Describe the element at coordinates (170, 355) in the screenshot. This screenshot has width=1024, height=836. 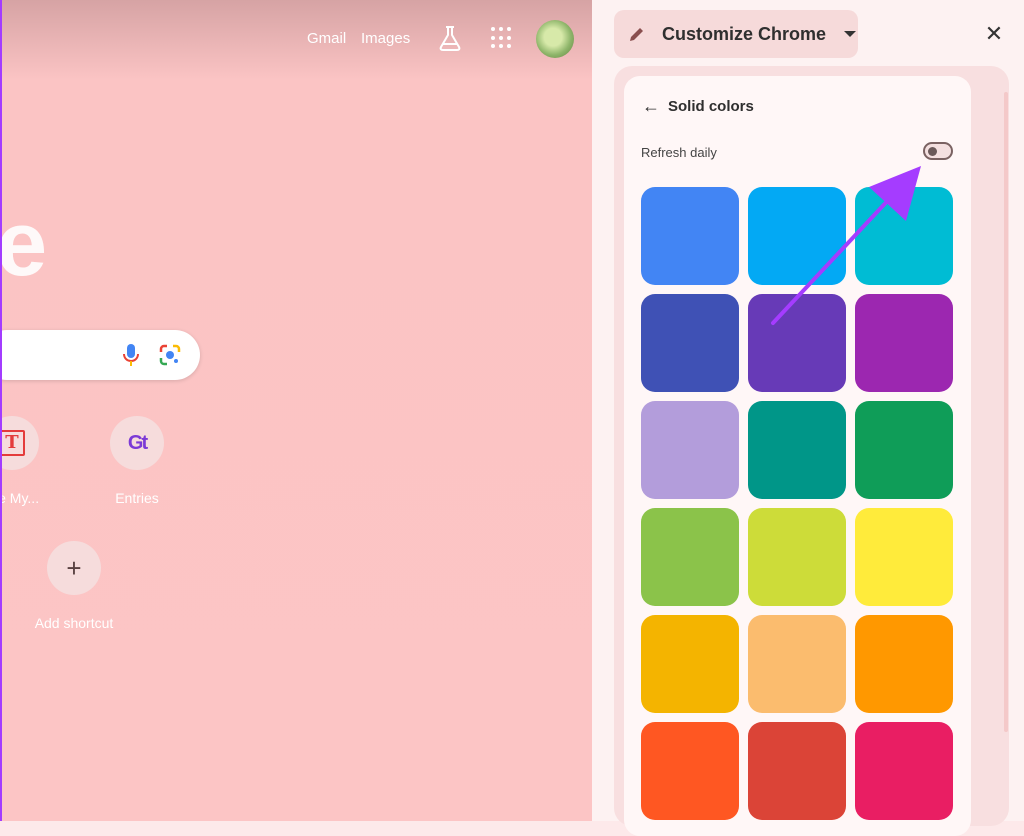
I see `google-lens-icon` at that location.